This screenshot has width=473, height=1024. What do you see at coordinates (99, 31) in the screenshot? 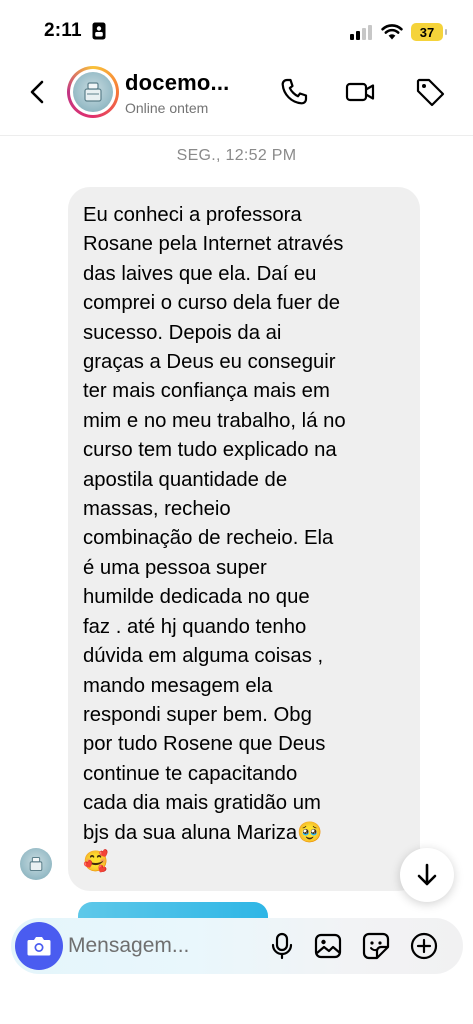
I see `focus-badge-icon` at bounding box center [99, 31].